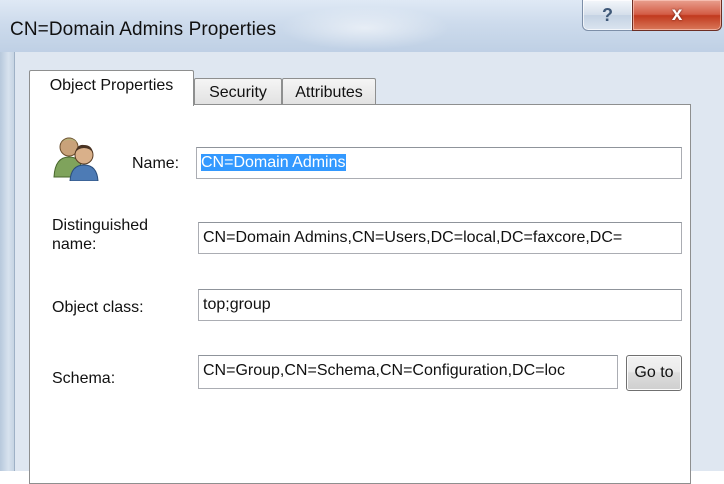 The width and height of the screenshot is (724, 484). I want to click on tab-strip: Object Properties Security Attributes, so click(359, 88).